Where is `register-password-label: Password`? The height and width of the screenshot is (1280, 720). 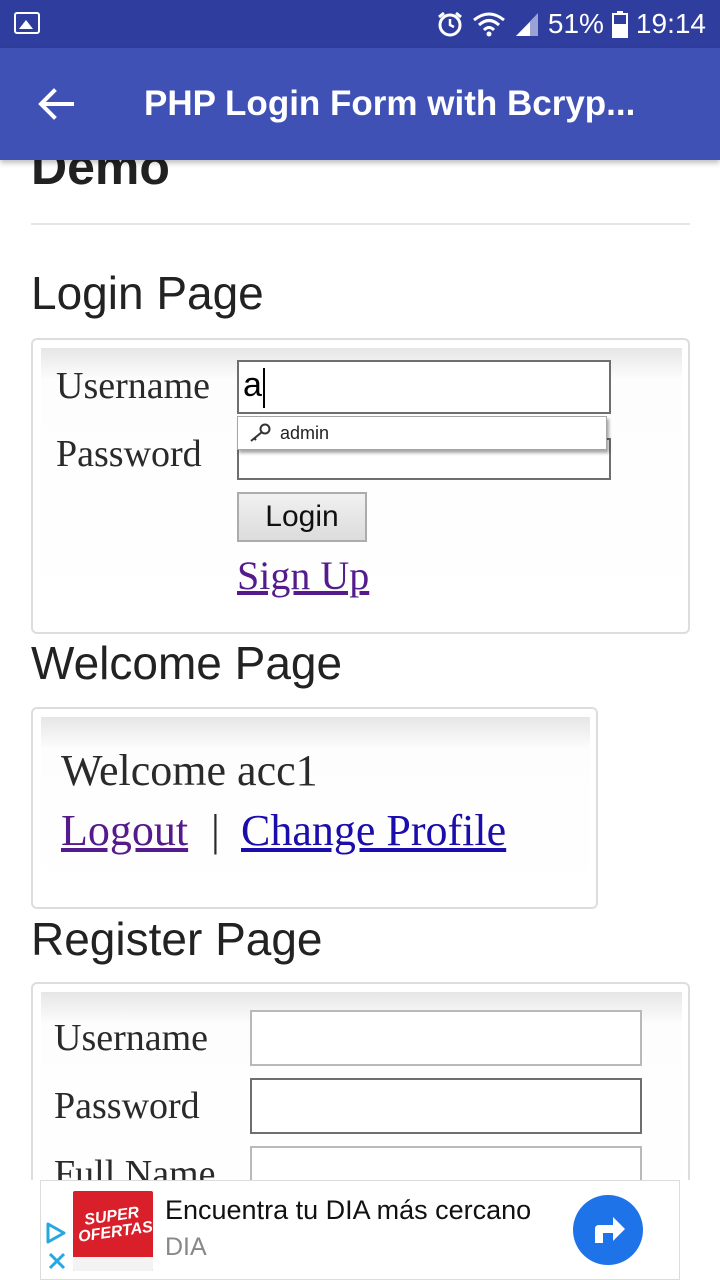 register-password-label: Password is located at coordinates (127, 1106).